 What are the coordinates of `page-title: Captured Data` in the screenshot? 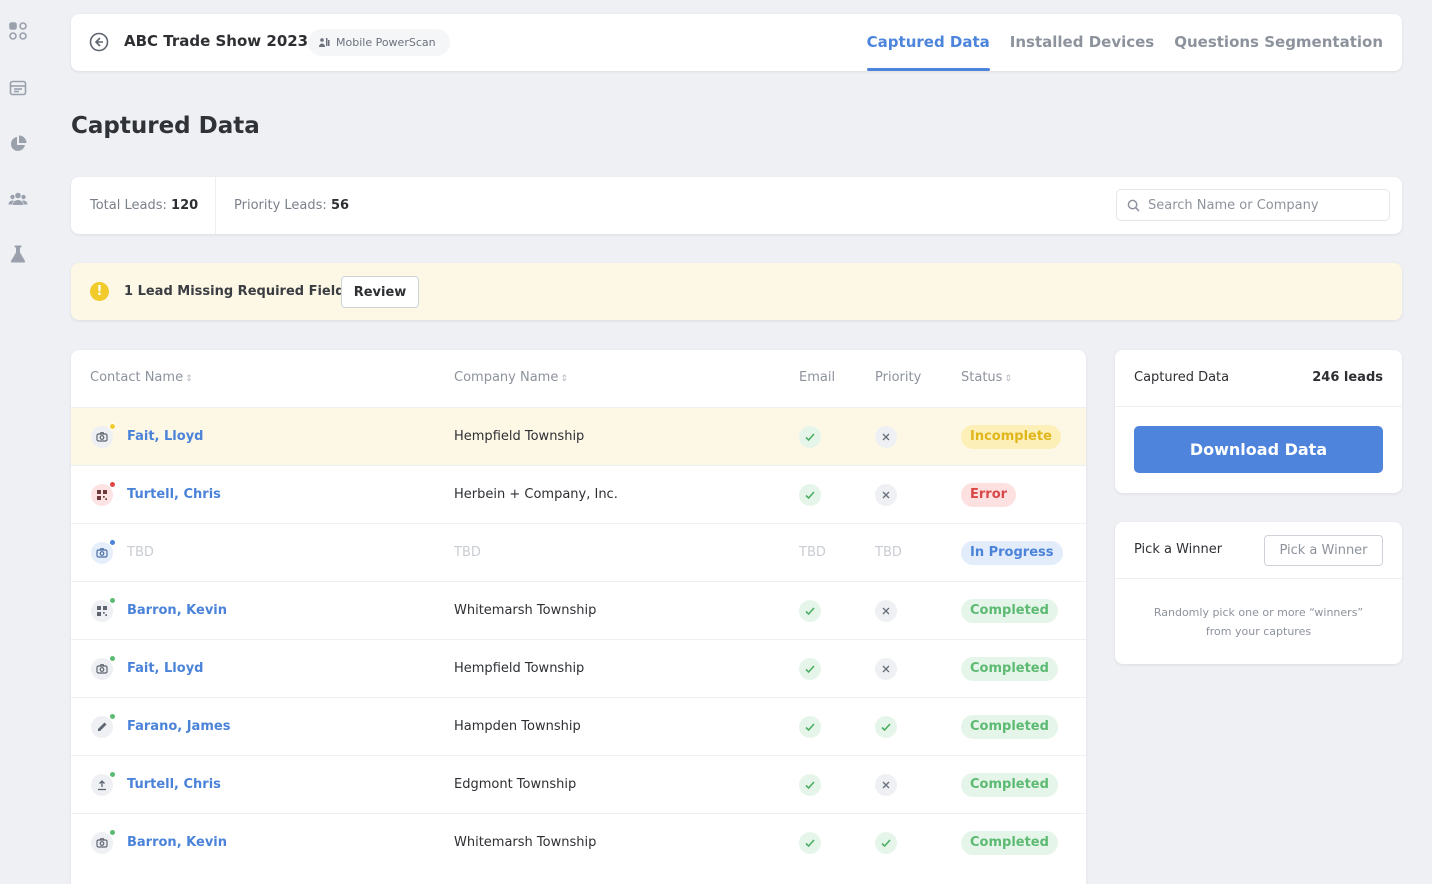 It's located at (165, 126).